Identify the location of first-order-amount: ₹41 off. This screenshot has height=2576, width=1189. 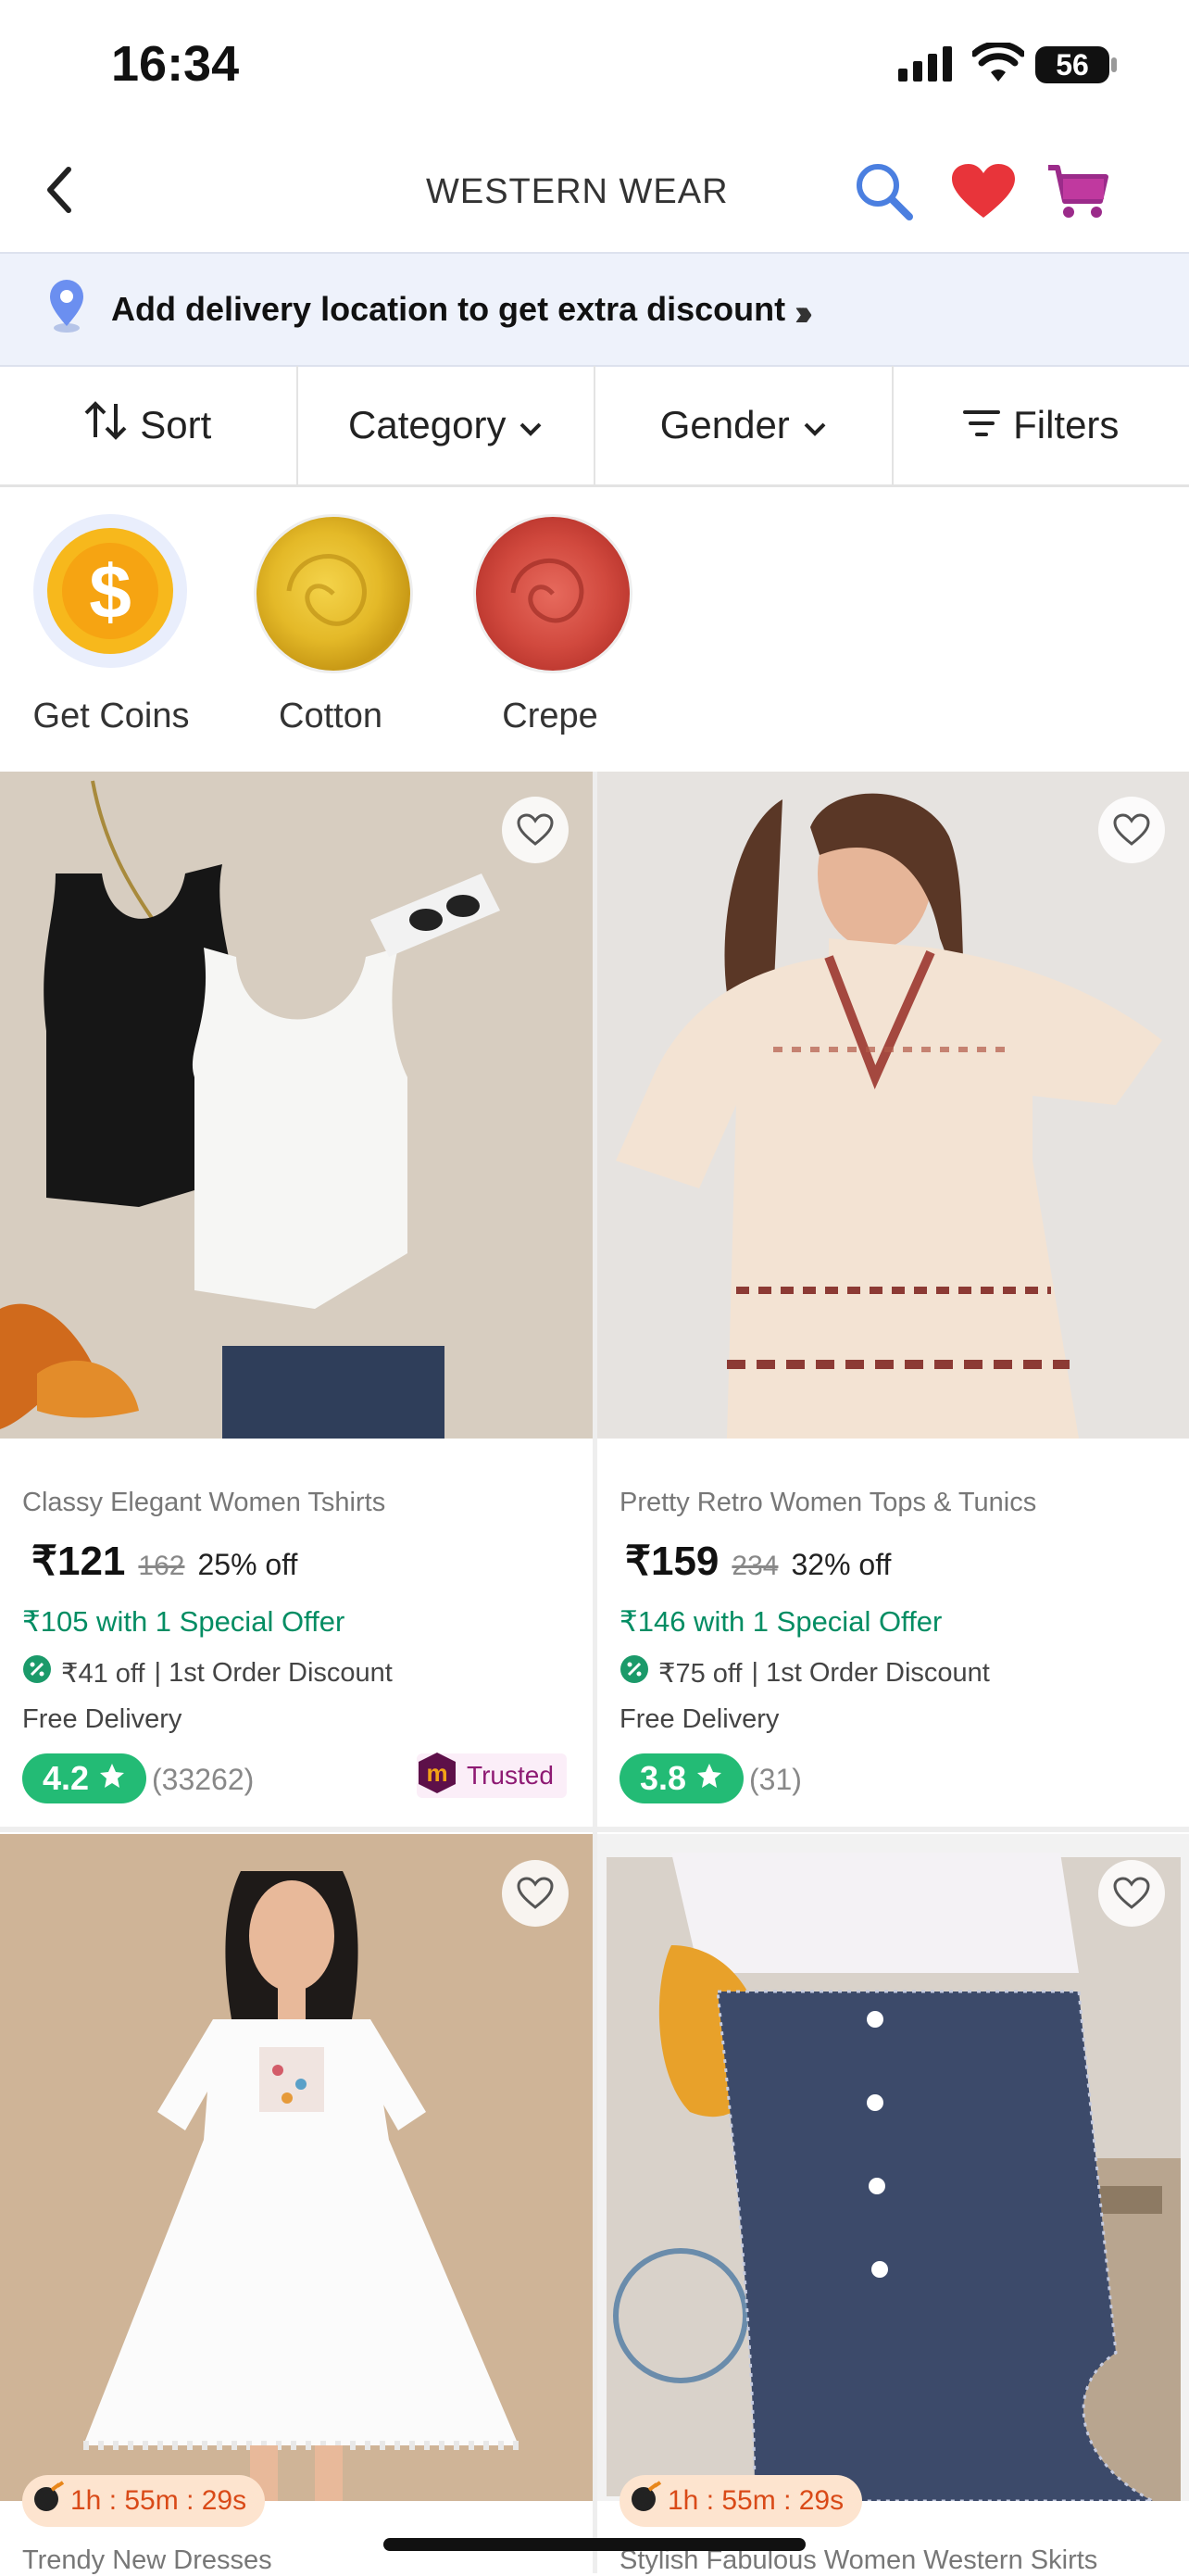
(102, 1673).